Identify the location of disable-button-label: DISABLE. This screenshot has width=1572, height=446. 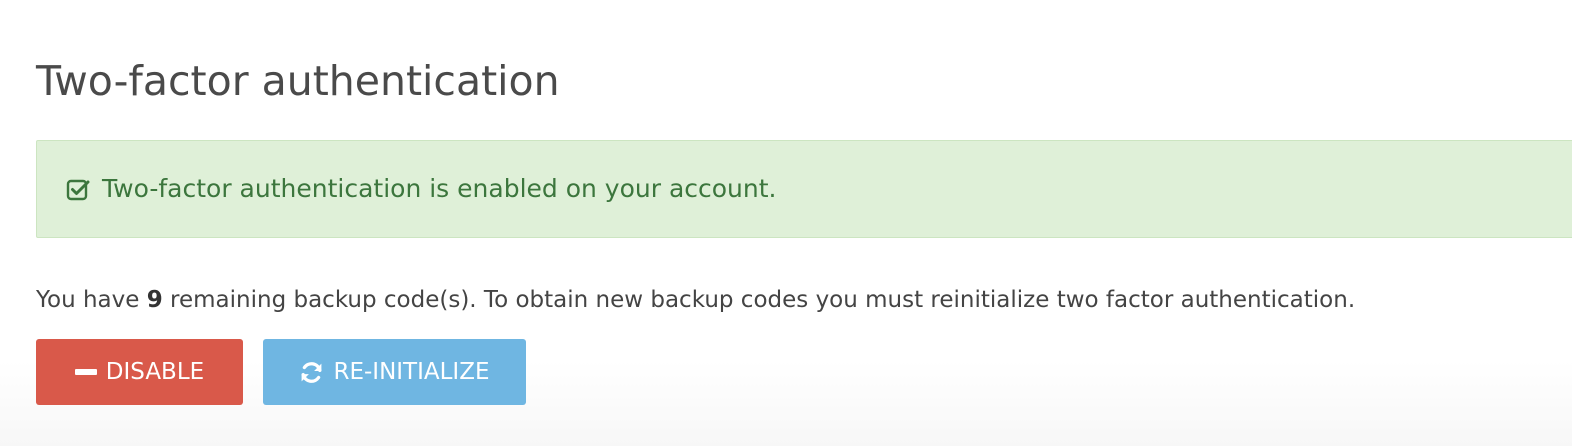
(155, 372).